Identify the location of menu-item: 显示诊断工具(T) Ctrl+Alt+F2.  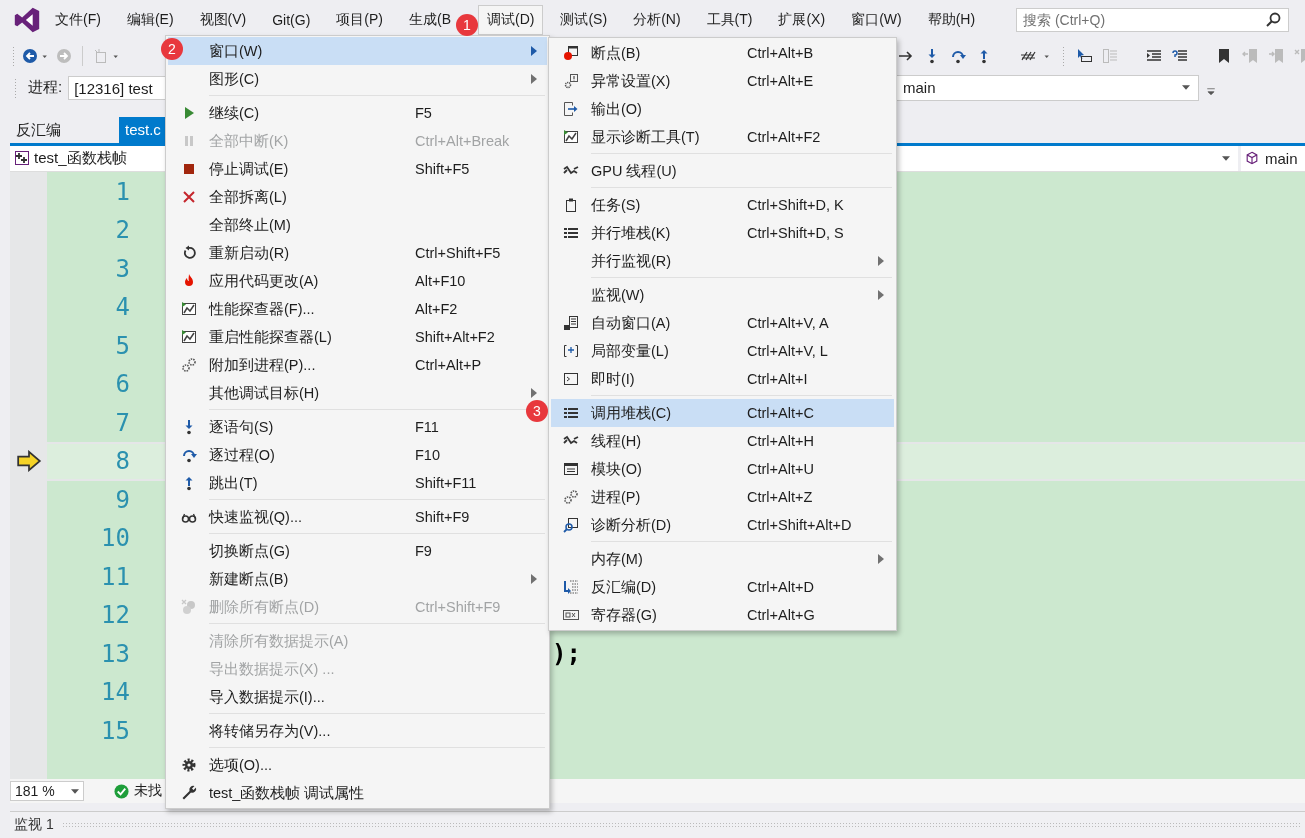
(722, 137).